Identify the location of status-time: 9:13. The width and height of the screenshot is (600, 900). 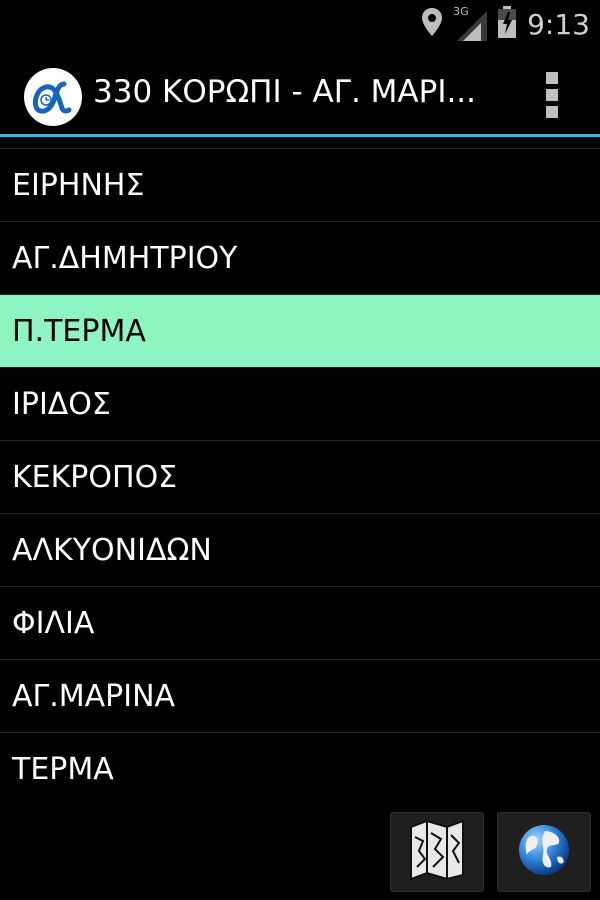
(558, 24).